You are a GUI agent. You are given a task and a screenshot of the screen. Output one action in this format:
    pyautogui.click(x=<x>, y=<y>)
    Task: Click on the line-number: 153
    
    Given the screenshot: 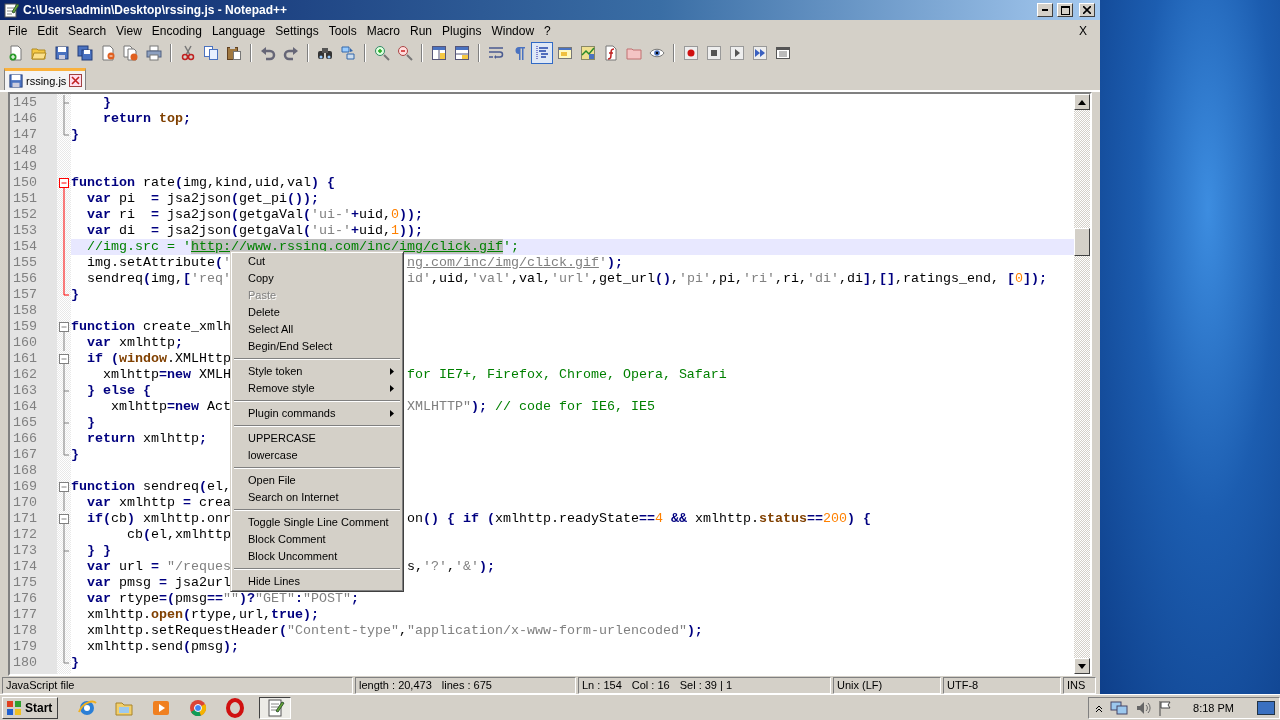 What is the action you would take?
    pyautogui.click(x=25, y=231)
    